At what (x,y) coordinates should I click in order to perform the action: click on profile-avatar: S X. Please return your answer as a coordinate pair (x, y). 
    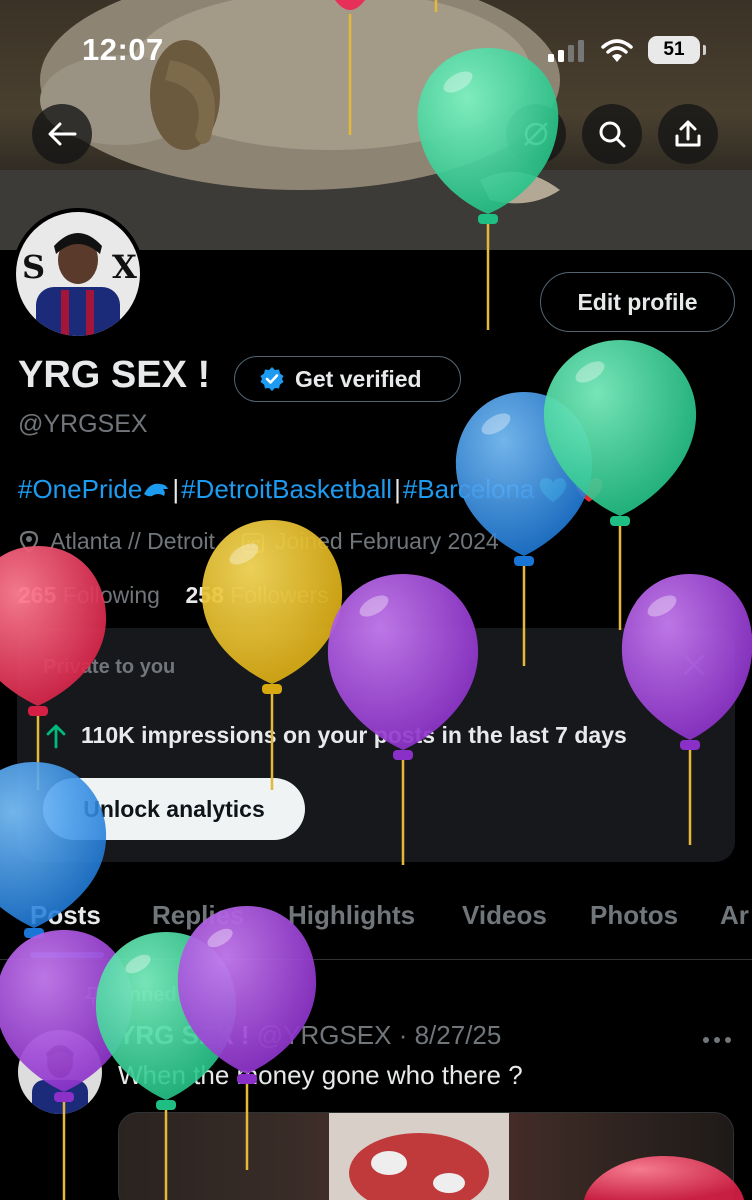
    Looking at the image, I should click on (78, 274).